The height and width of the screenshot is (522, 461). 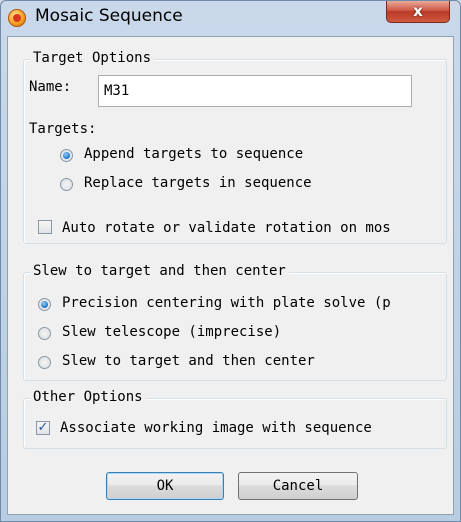 What do you see at coordinates (159, 271) in the screenshot?
I see `slew-group-title: Slew to target and then center` at bounding box center [159, 271].